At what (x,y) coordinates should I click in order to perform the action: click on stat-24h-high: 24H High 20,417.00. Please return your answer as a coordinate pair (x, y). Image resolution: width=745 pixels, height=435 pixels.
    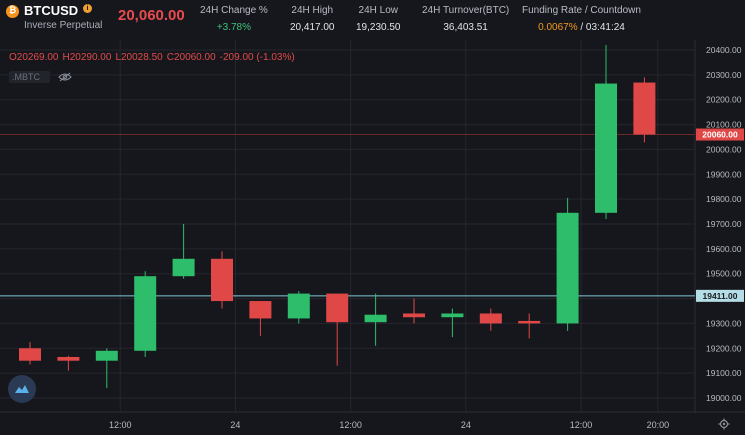
    Looking at the image, I should click on (312, 19).